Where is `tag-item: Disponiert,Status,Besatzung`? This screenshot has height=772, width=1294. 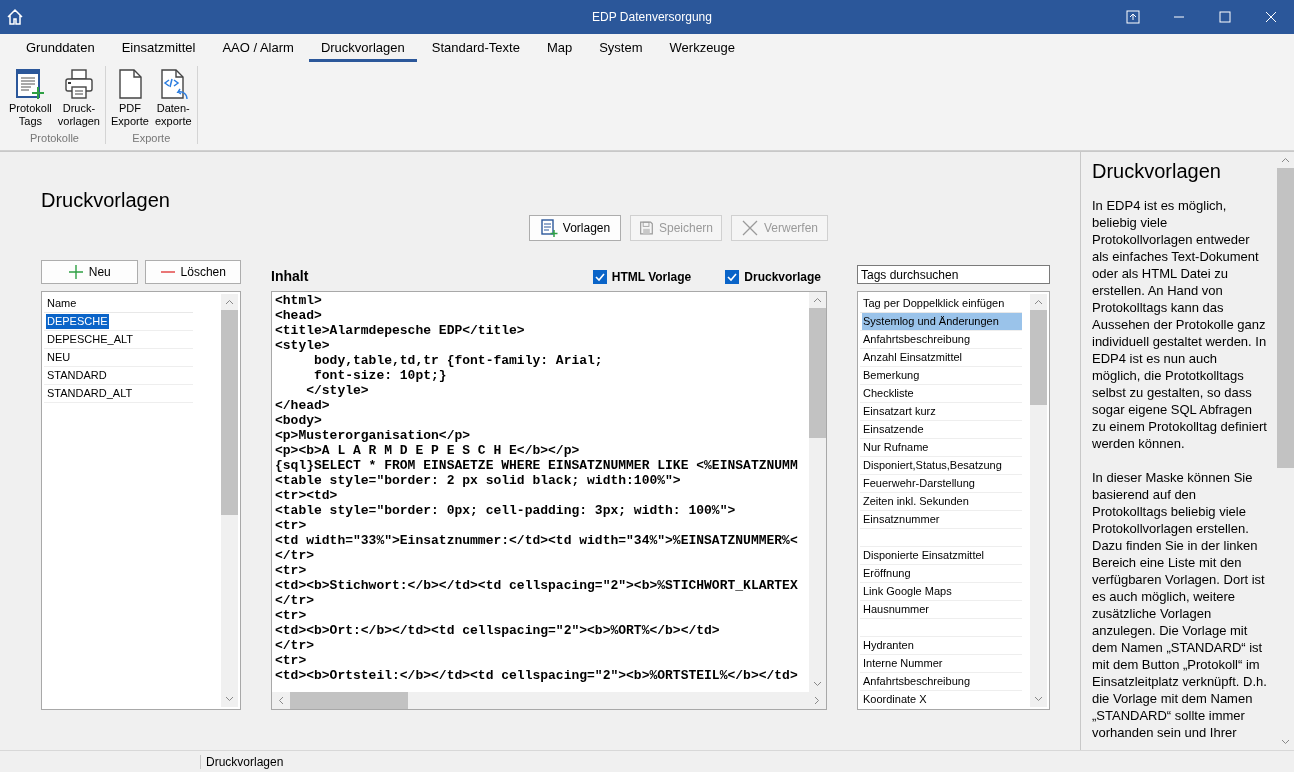
tag-item: Disponiert,Status,Besatzung is located at coordinates (942, 465).